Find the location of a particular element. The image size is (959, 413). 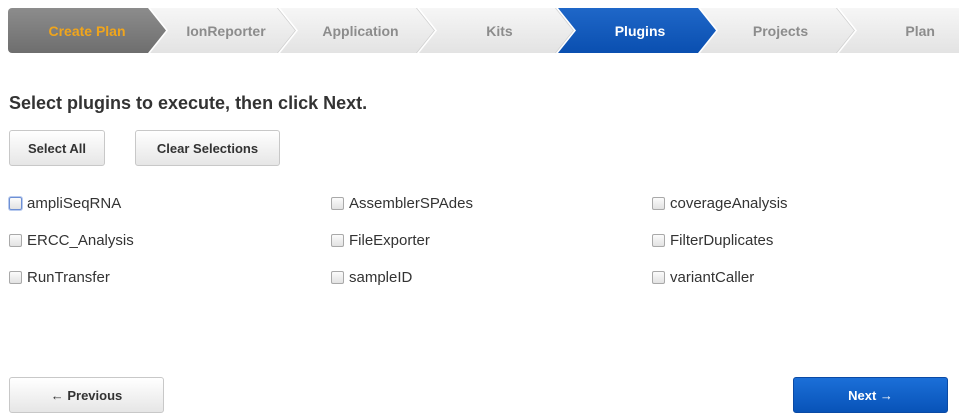

plugin-item-variantcaller: variantCaller is located at coordinates (703, 277).